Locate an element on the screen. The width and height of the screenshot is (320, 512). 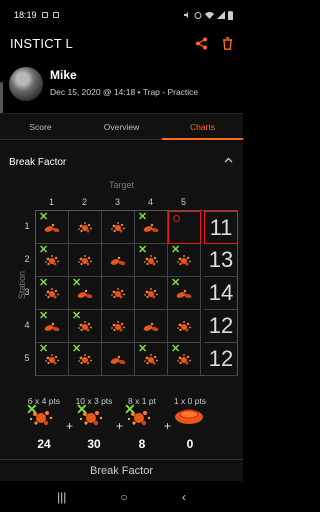
status-left: 18:19 is located at coordinates (36, 15).